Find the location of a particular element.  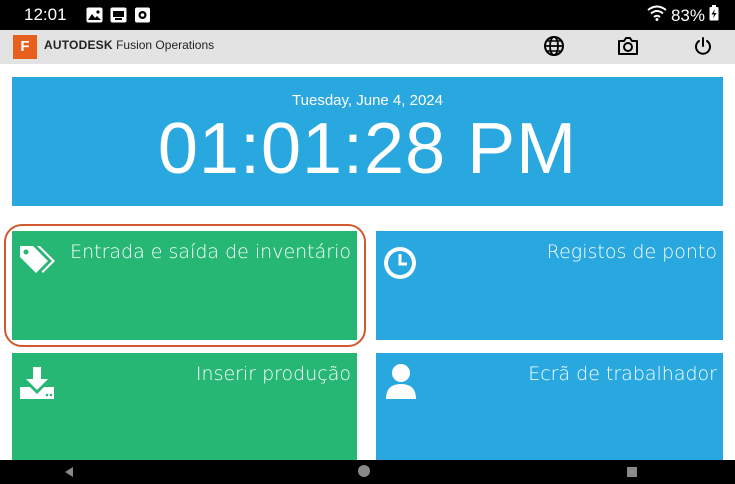

clock-time: 01:01:28 PM is located at coordinates (367, 149).